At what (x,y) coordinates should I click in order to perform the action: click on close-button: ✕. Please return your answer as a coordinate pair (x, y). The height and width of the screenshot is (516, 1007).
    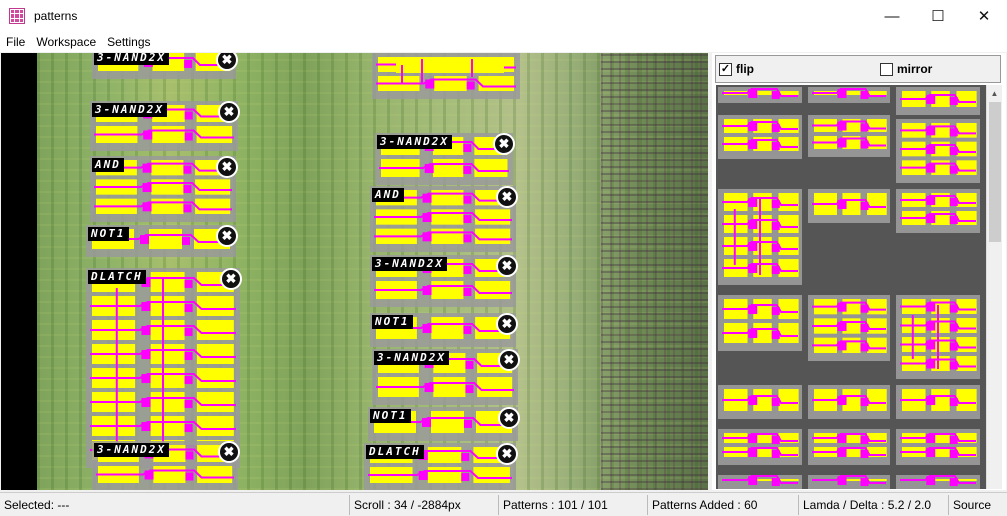
    Looking at the image, I should click on (984, 16).